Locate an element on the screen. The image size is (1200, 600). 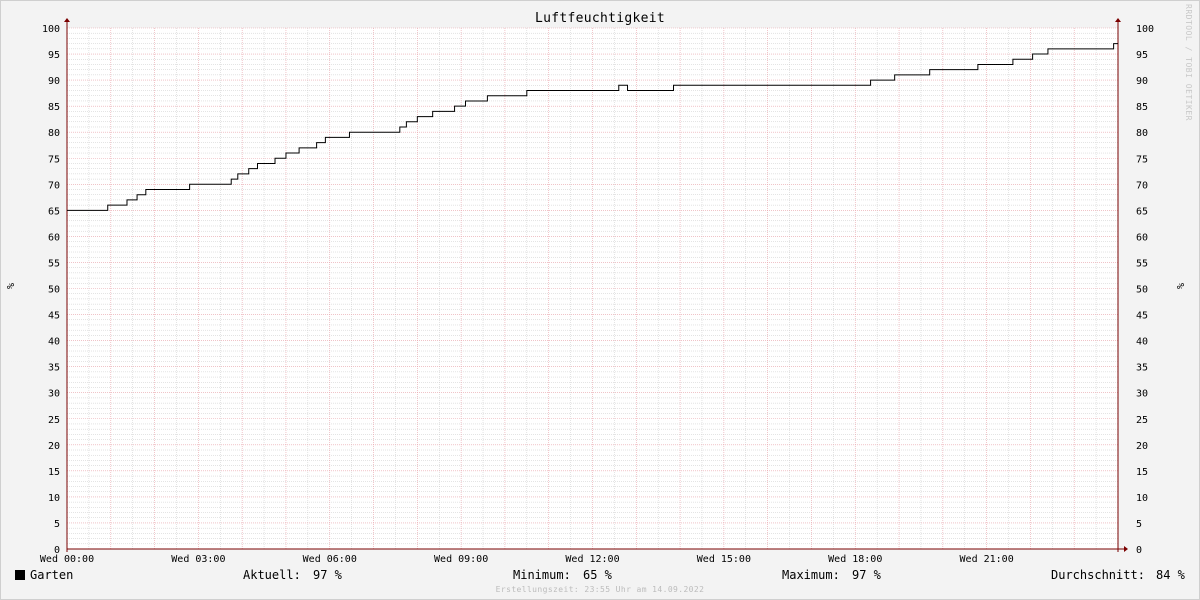
legend-max-label: Maximum: is located at coordinates (811, 575).